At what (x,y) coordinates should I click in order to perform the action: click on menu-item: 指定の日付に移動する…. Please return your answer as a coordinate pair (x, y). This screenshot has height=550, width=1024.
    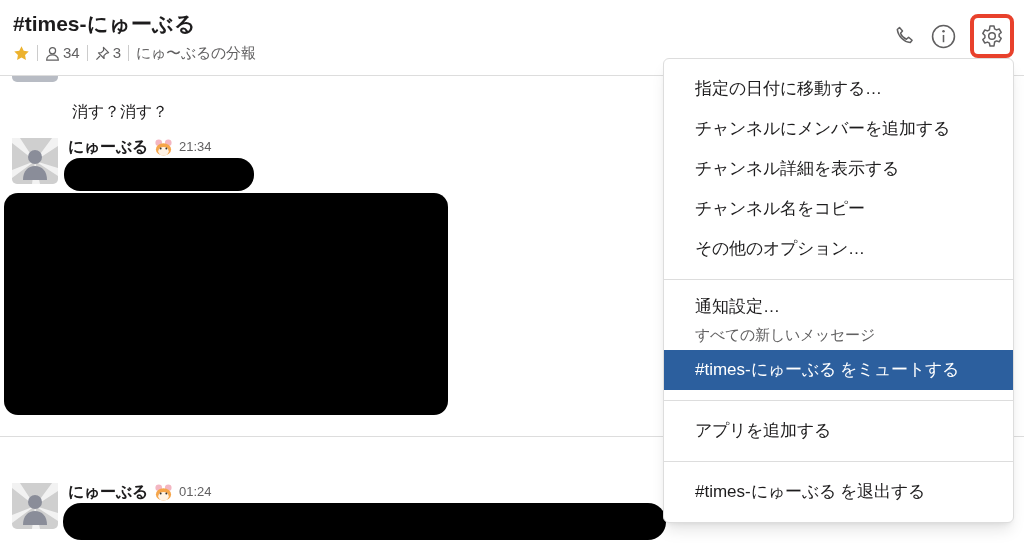
    Looking at the image, I should click on (838, 89).